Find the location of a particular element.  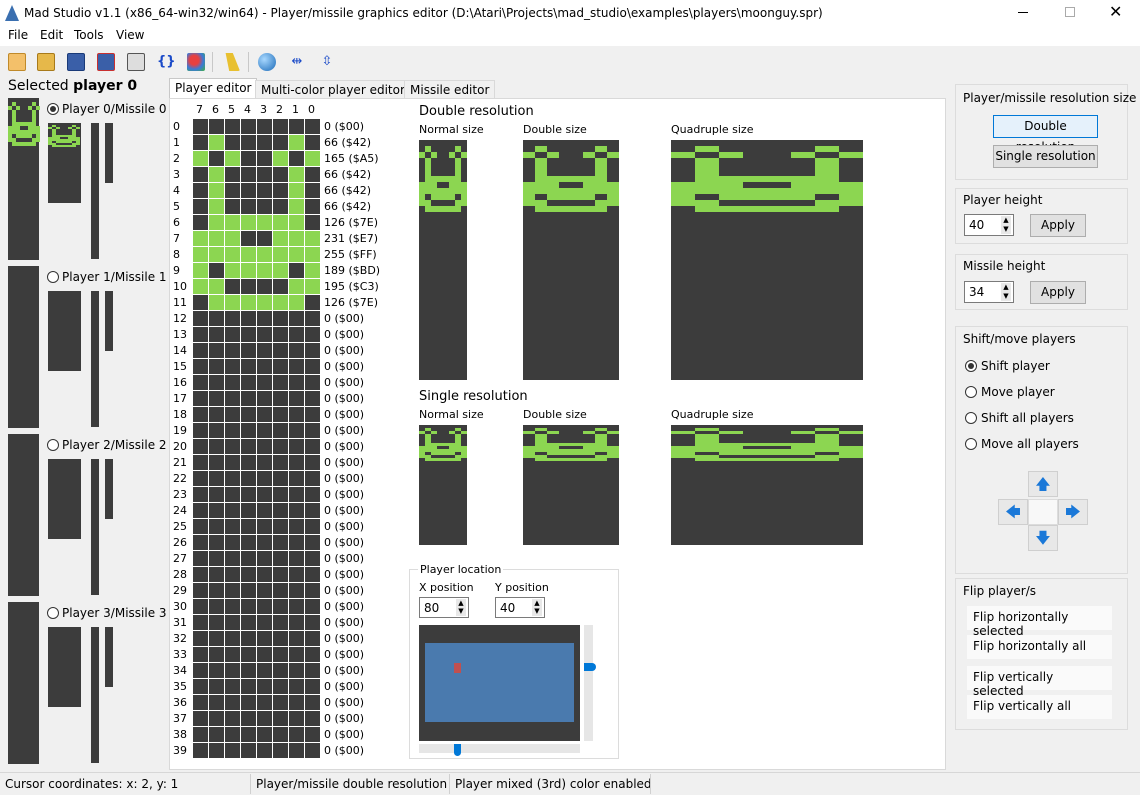

player-slot: Player 3/Missile 3 is located at coordinates (84, 684).